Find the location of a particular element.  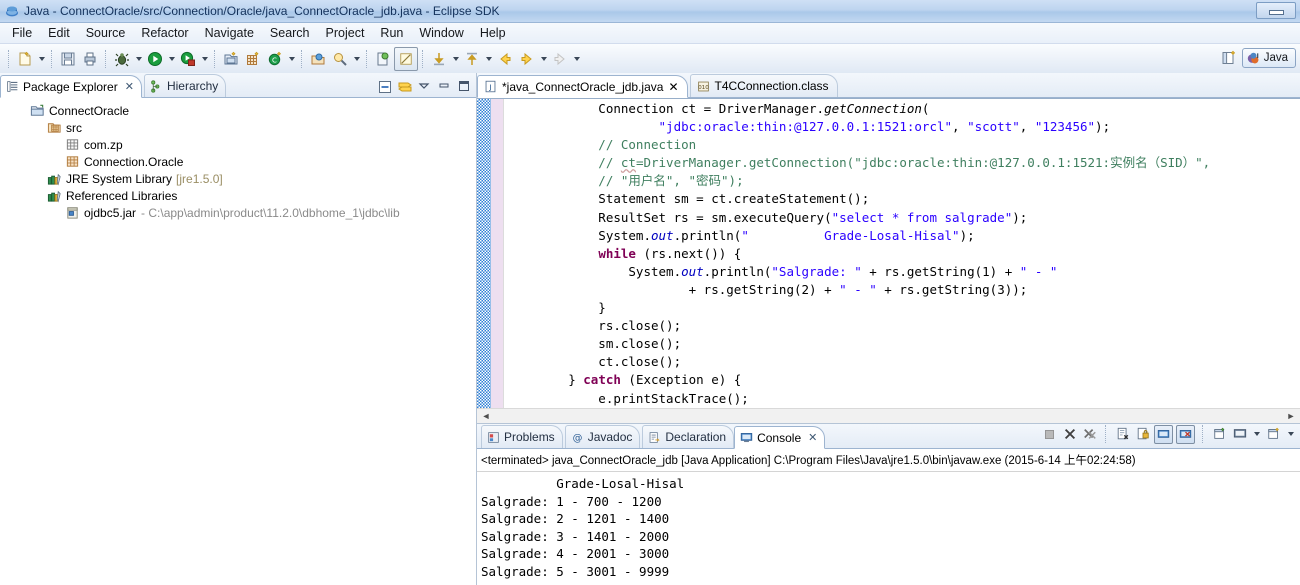

previous-annotation-dropdown-arrow is located at coordinates (488, 59).